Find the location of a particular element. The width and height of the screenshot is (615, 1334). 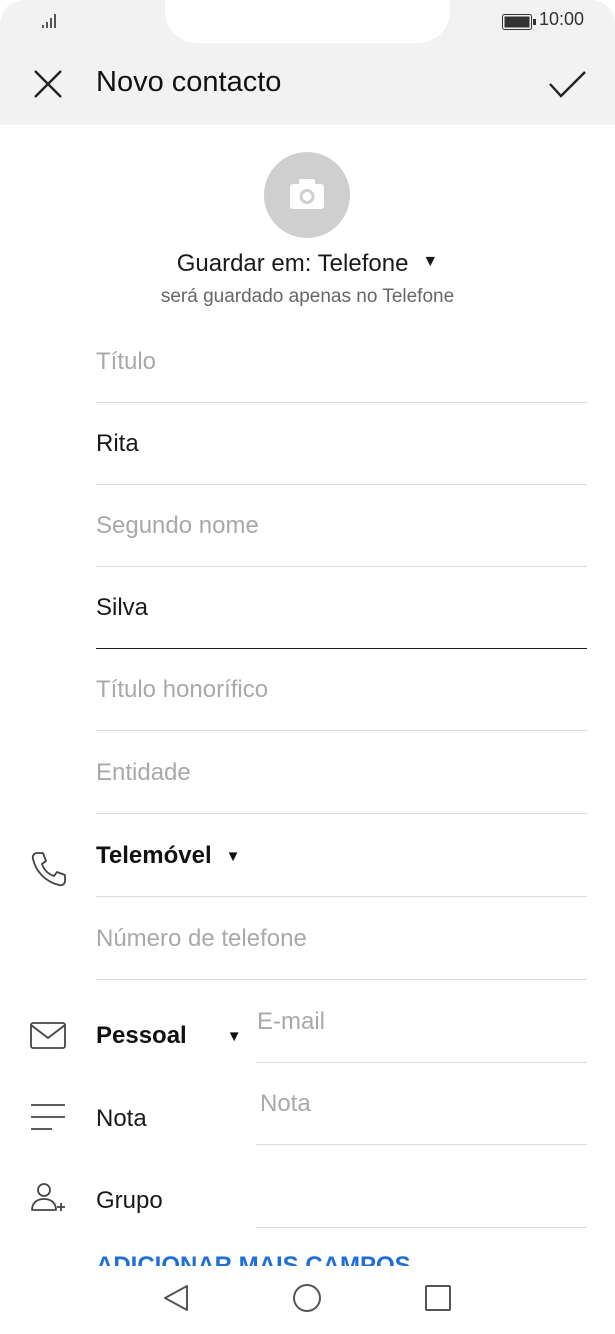

email-placeholder: E-mail is located at coordinates (291, 1021).